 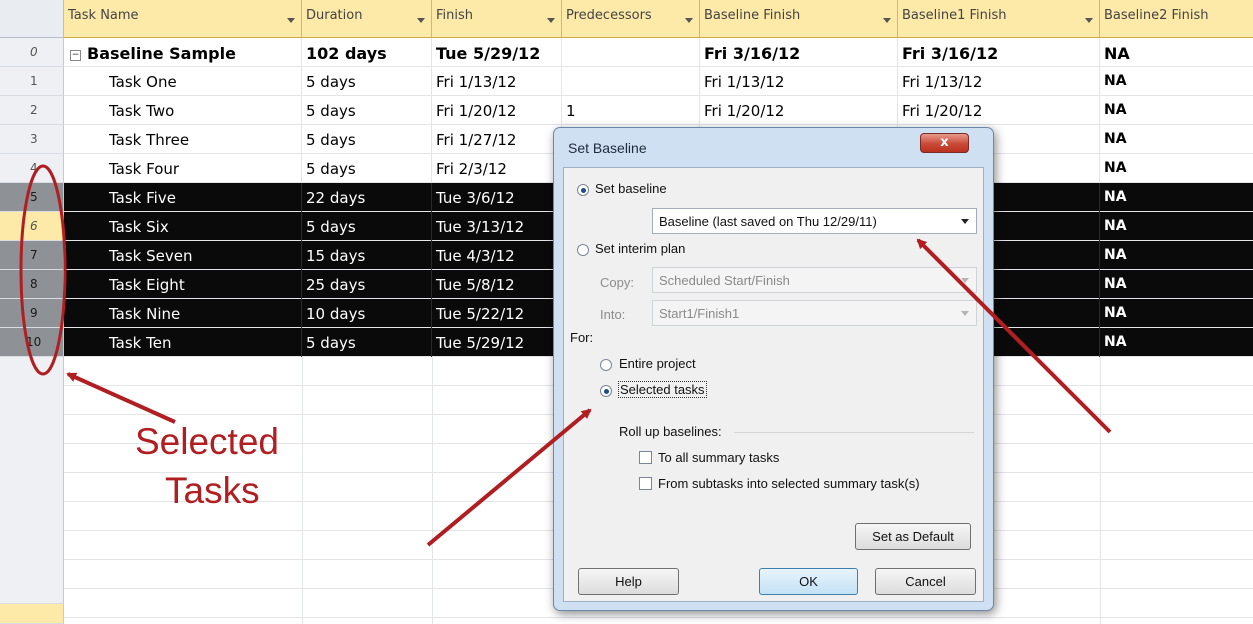 What do you see at coordinates (497, 255) in the screenshot?
I see `cell-finish: Tue 4/3/12` at bounding box center [497, 255].